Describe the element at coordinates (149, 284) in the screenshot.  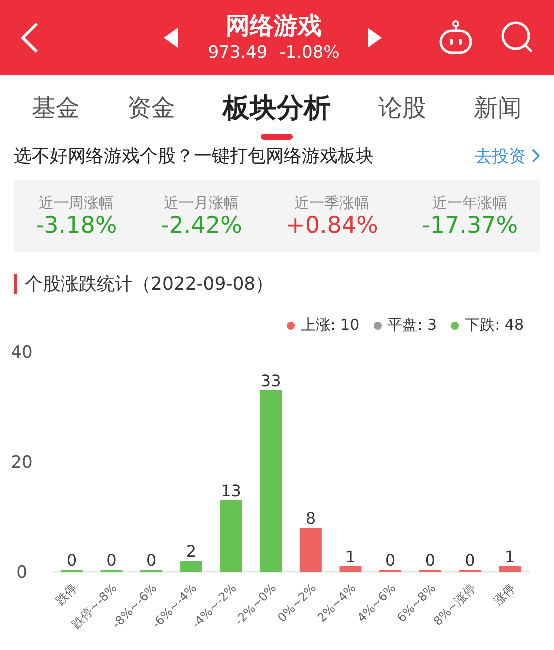
I see `section-title: 个股涨跌统计（2022-09-08）` at that location.